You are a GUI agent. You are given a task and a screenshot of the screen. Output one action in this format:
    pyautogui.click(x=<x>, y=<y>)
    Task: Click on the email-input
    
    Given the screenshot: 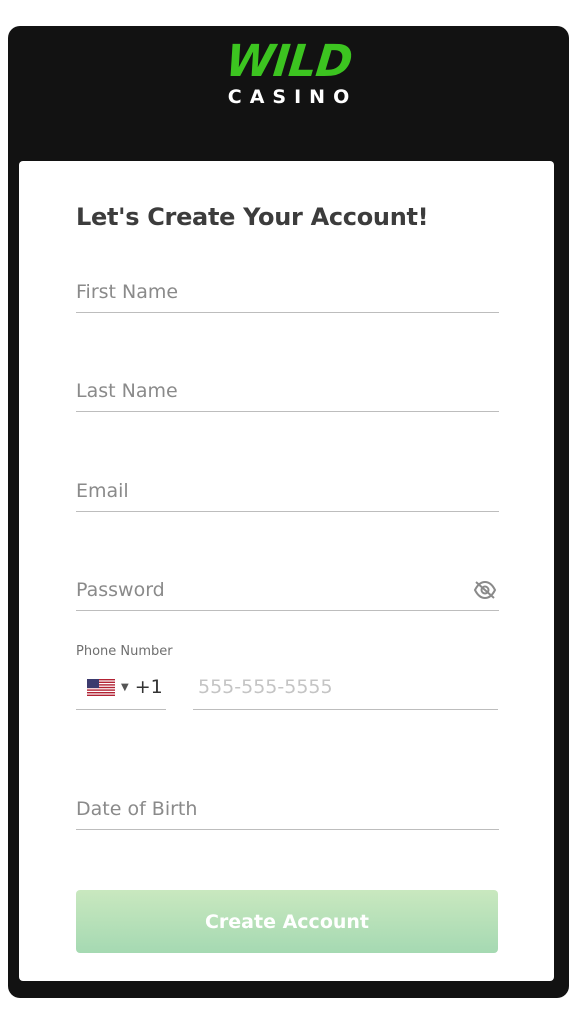 What is the action you would take?
    pyautogui.click(x=287, y=491)
    